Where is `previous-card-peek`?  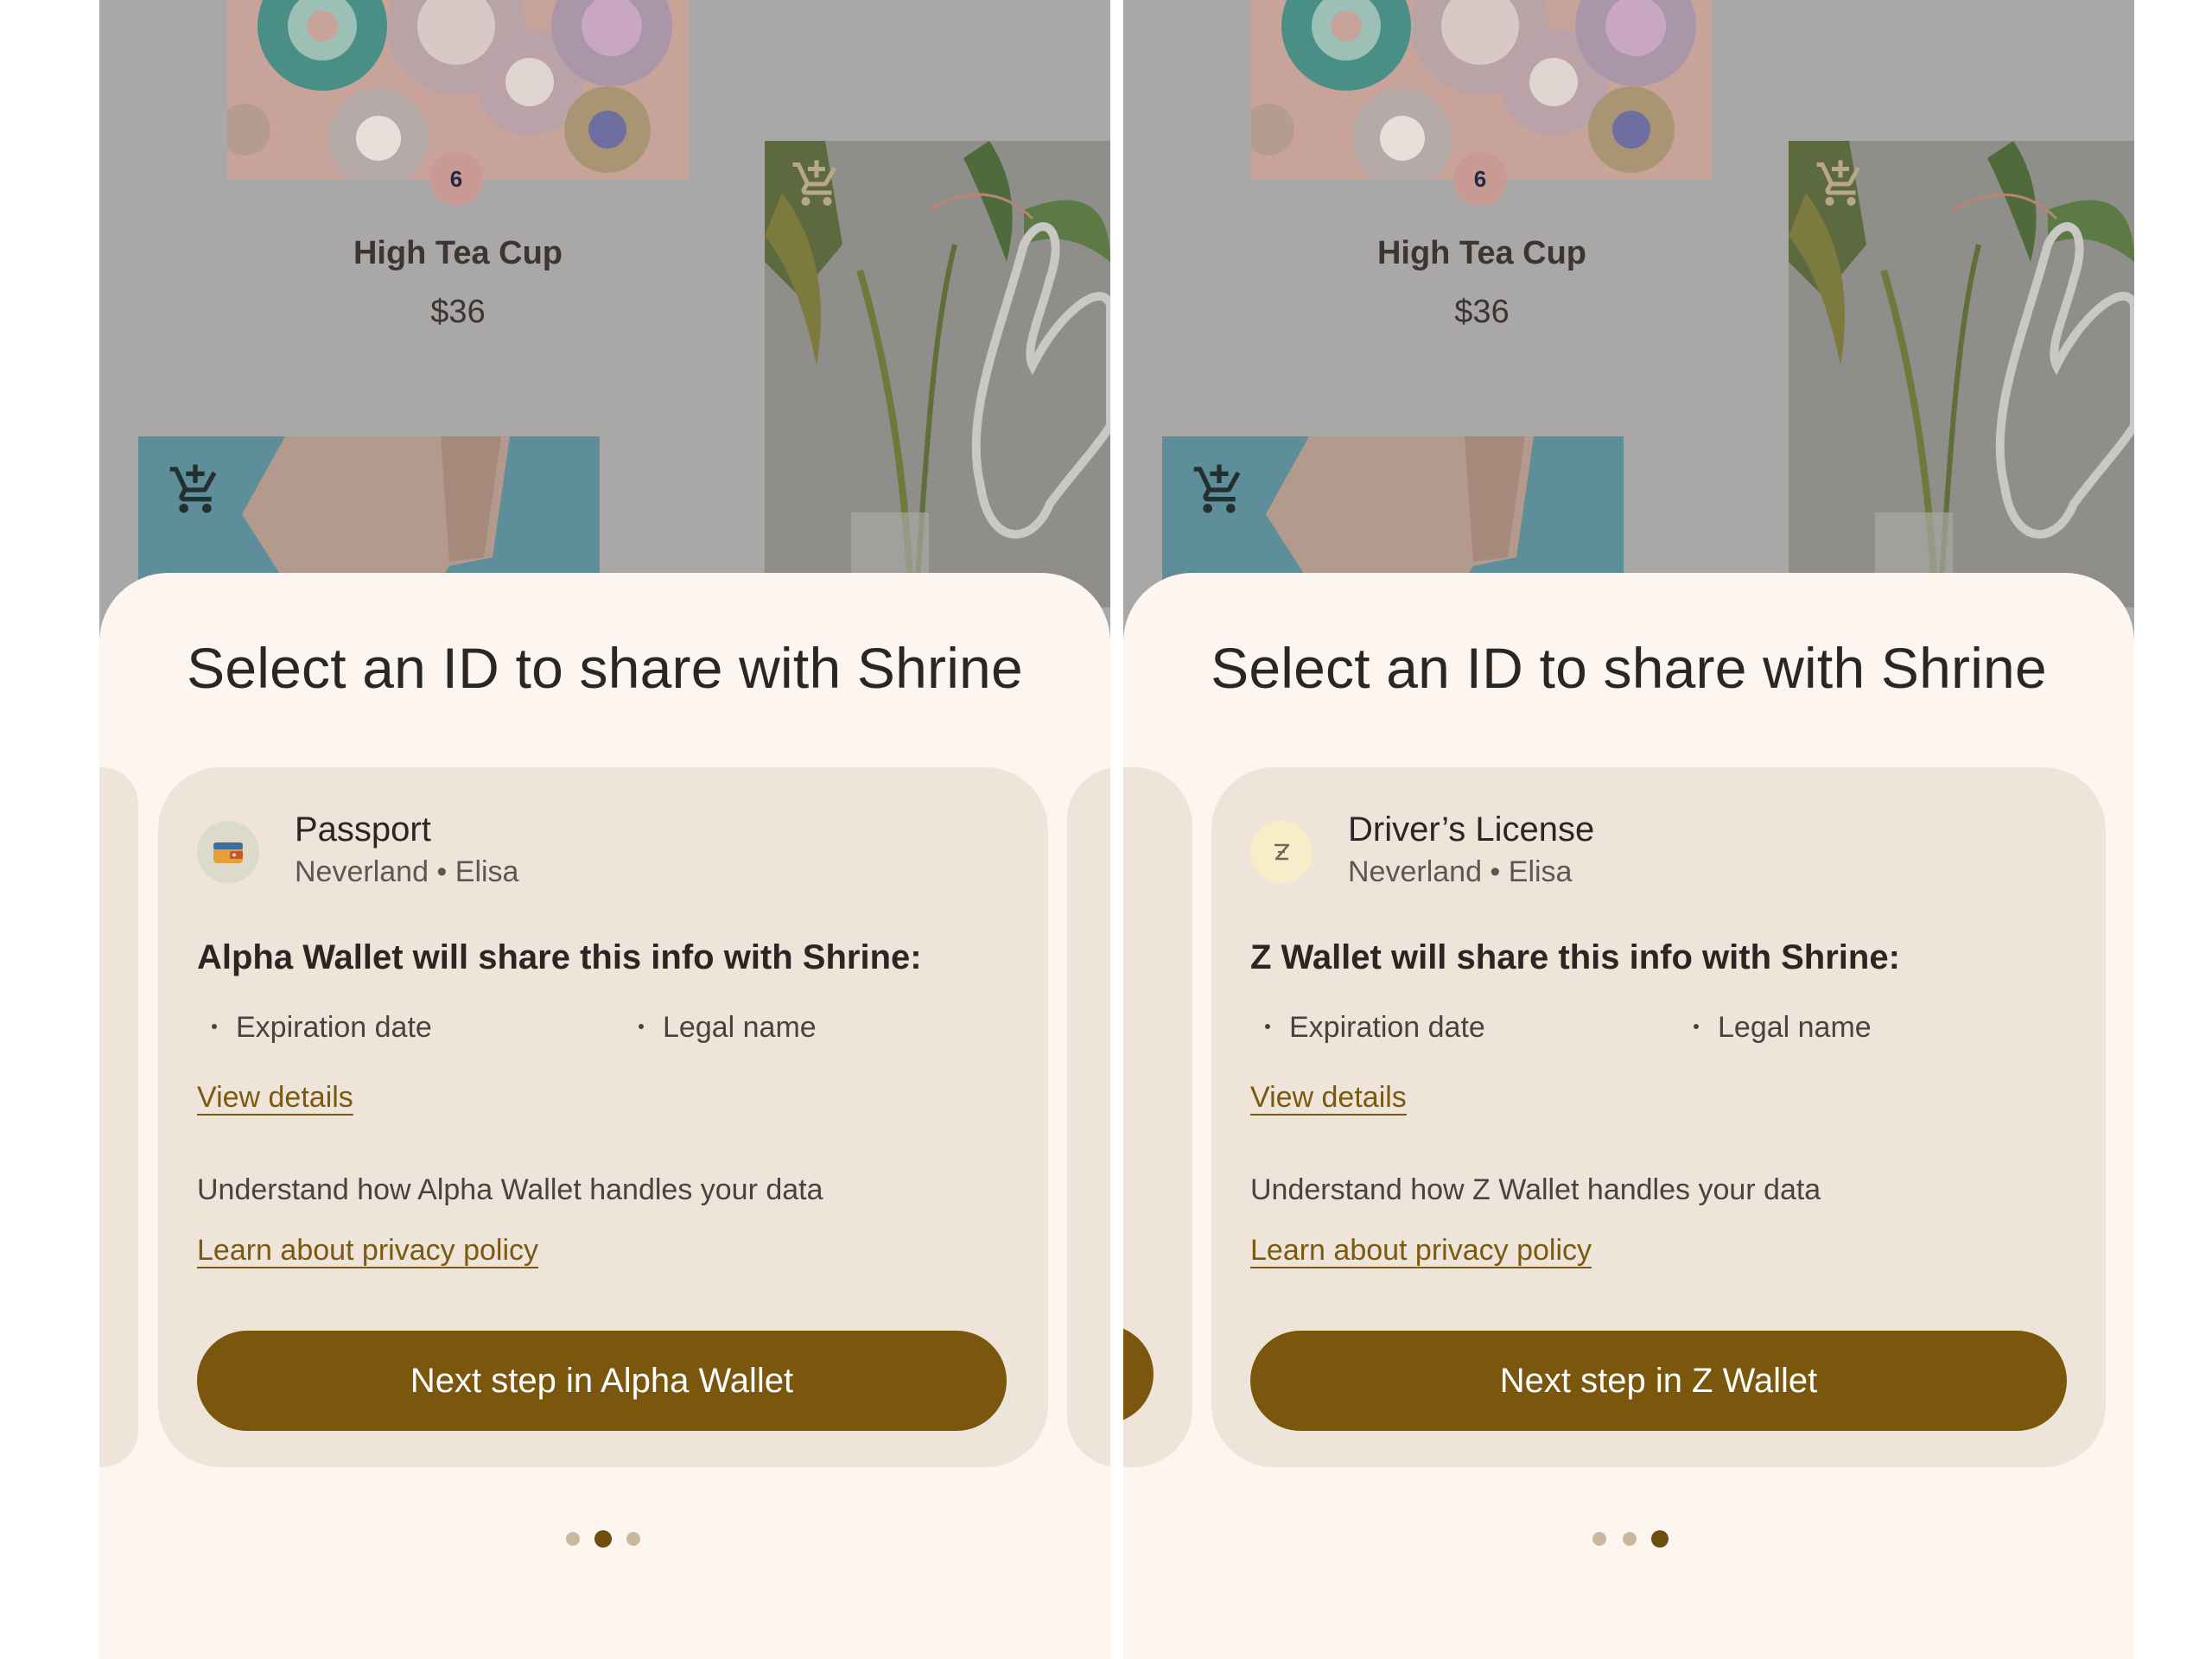 previous-card-peek is located at coordinates (118, 1117).